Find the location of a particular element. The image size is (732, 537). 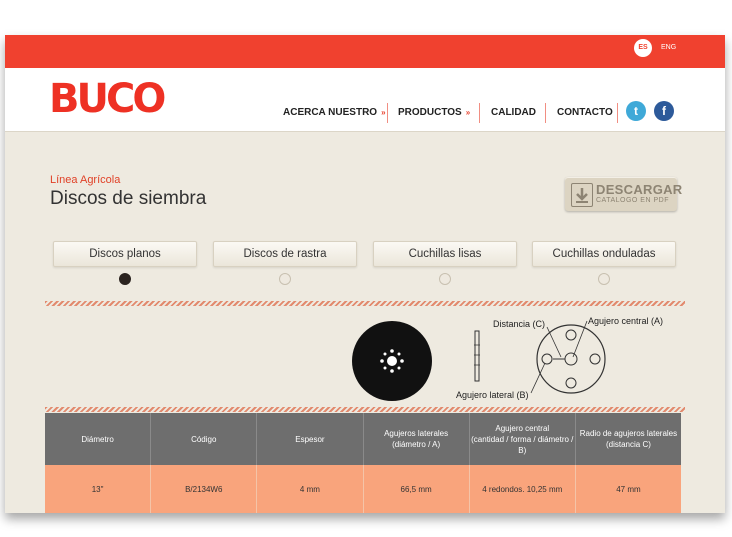

nav-label: ACERCA NUESTRO is located at coordinates (330, 112).